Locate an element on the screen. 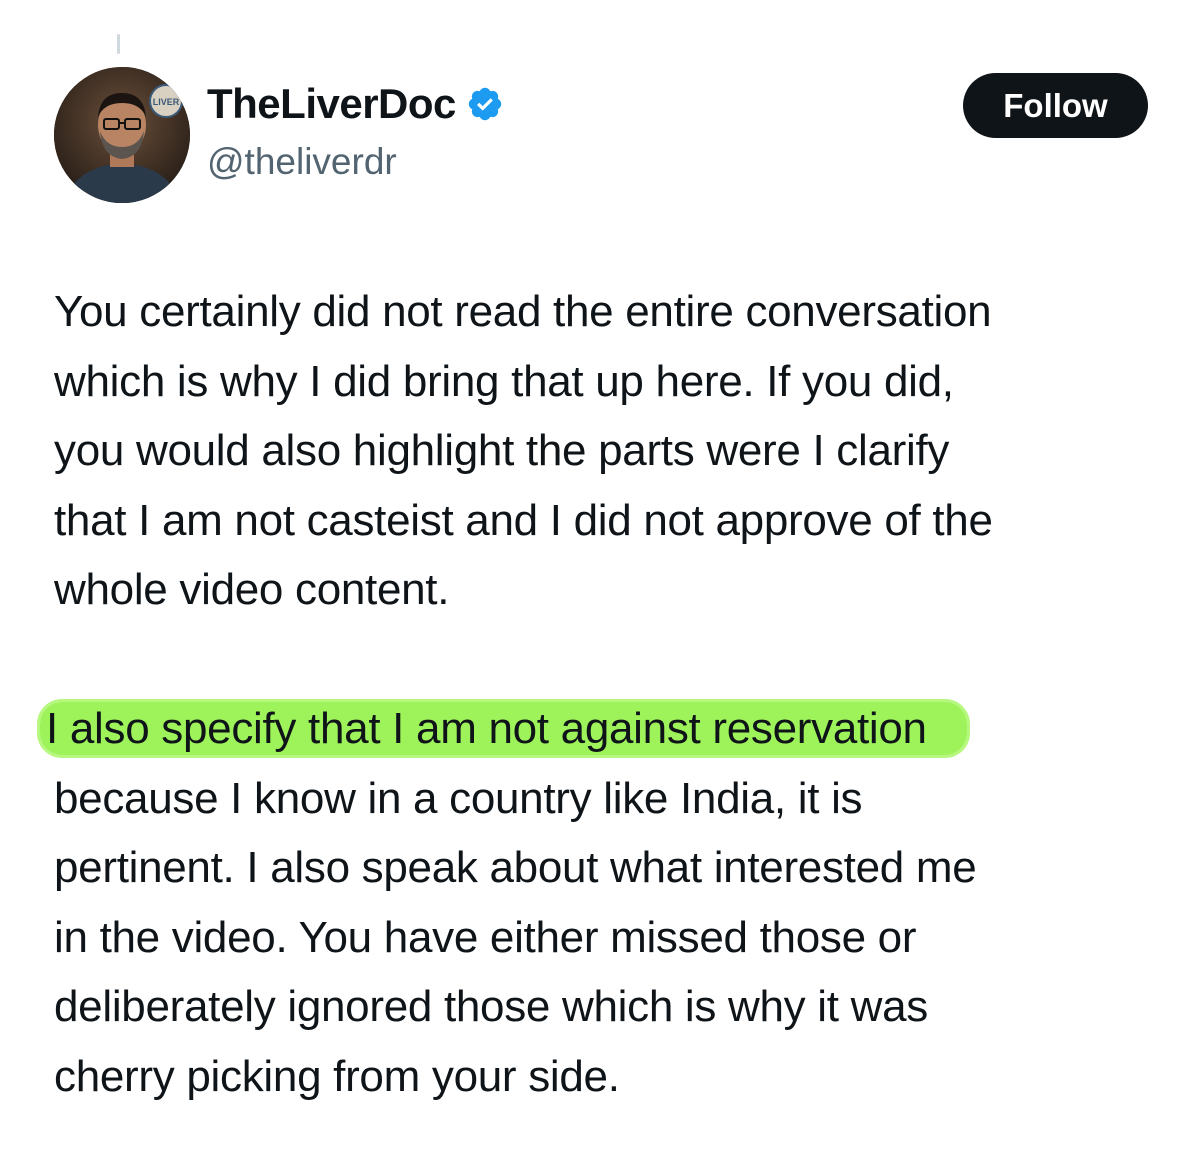 The width and height of the screenshot is (1200, 1166). tweet-line: cherry picking from your side. is located at coordinates (337, 1076).